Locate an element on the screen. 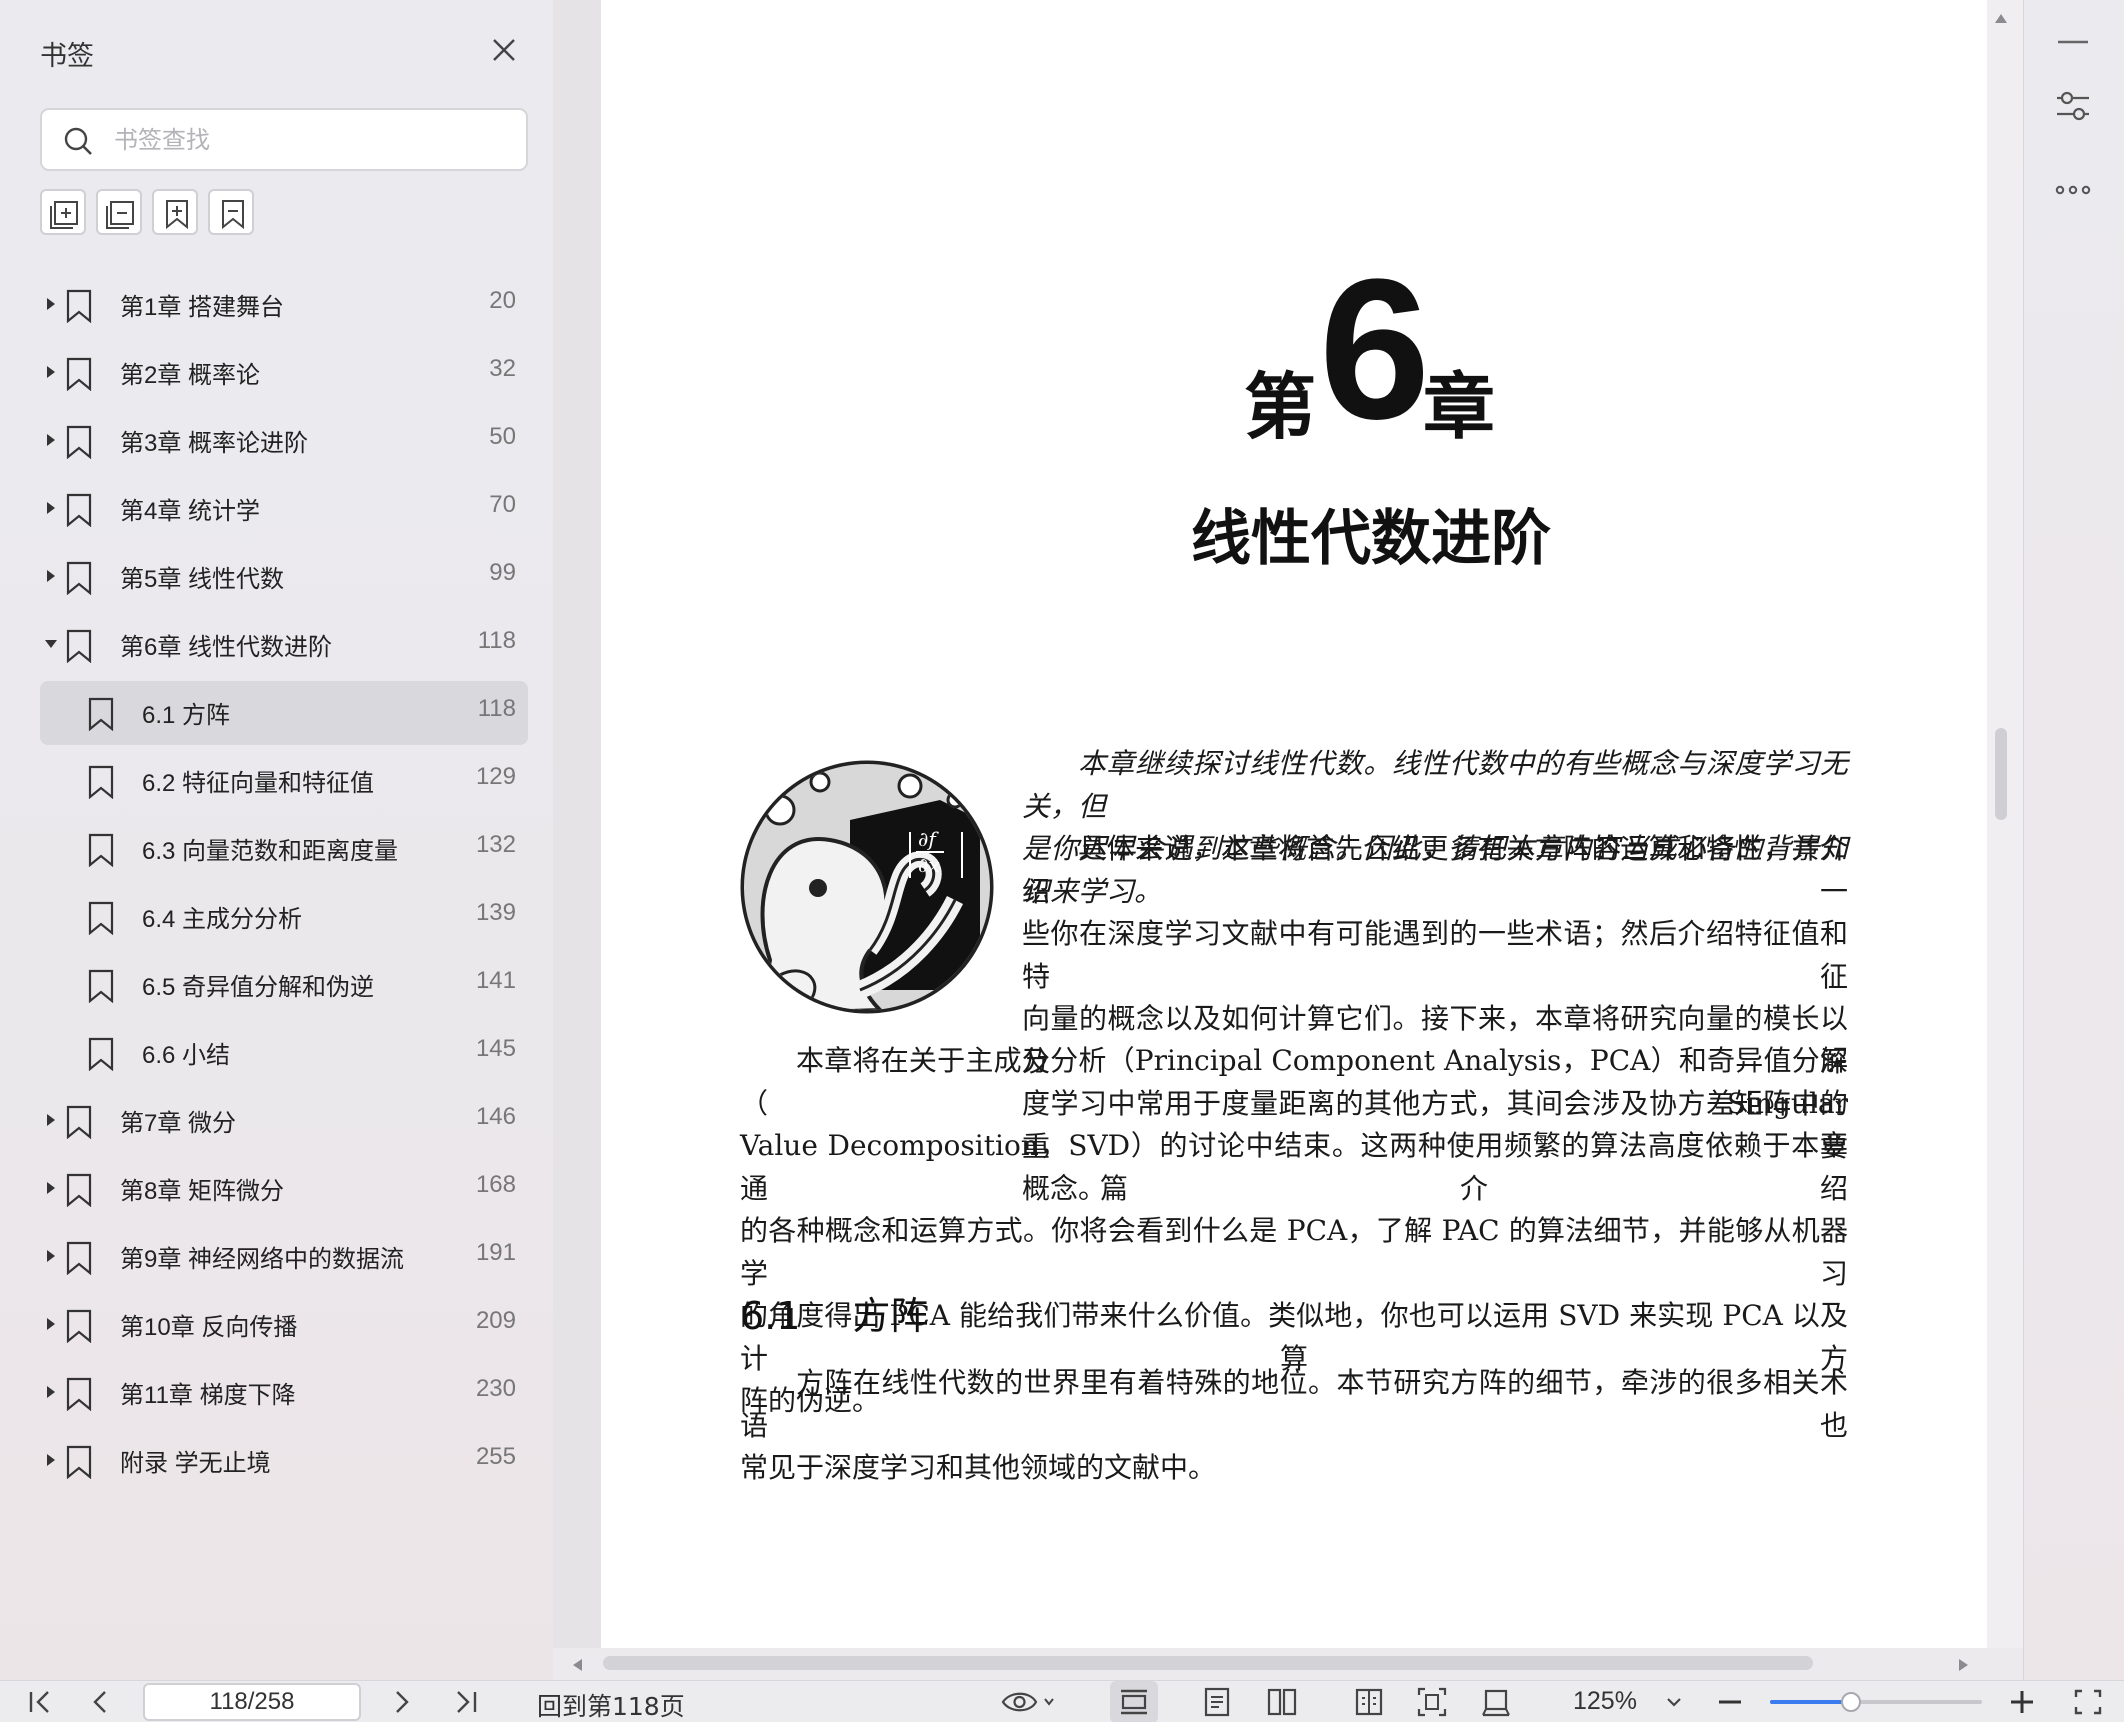 The height and width of the screenshot is (1722, 2124). horizontal-scrollbar is located at coordinates (1288, 1664).